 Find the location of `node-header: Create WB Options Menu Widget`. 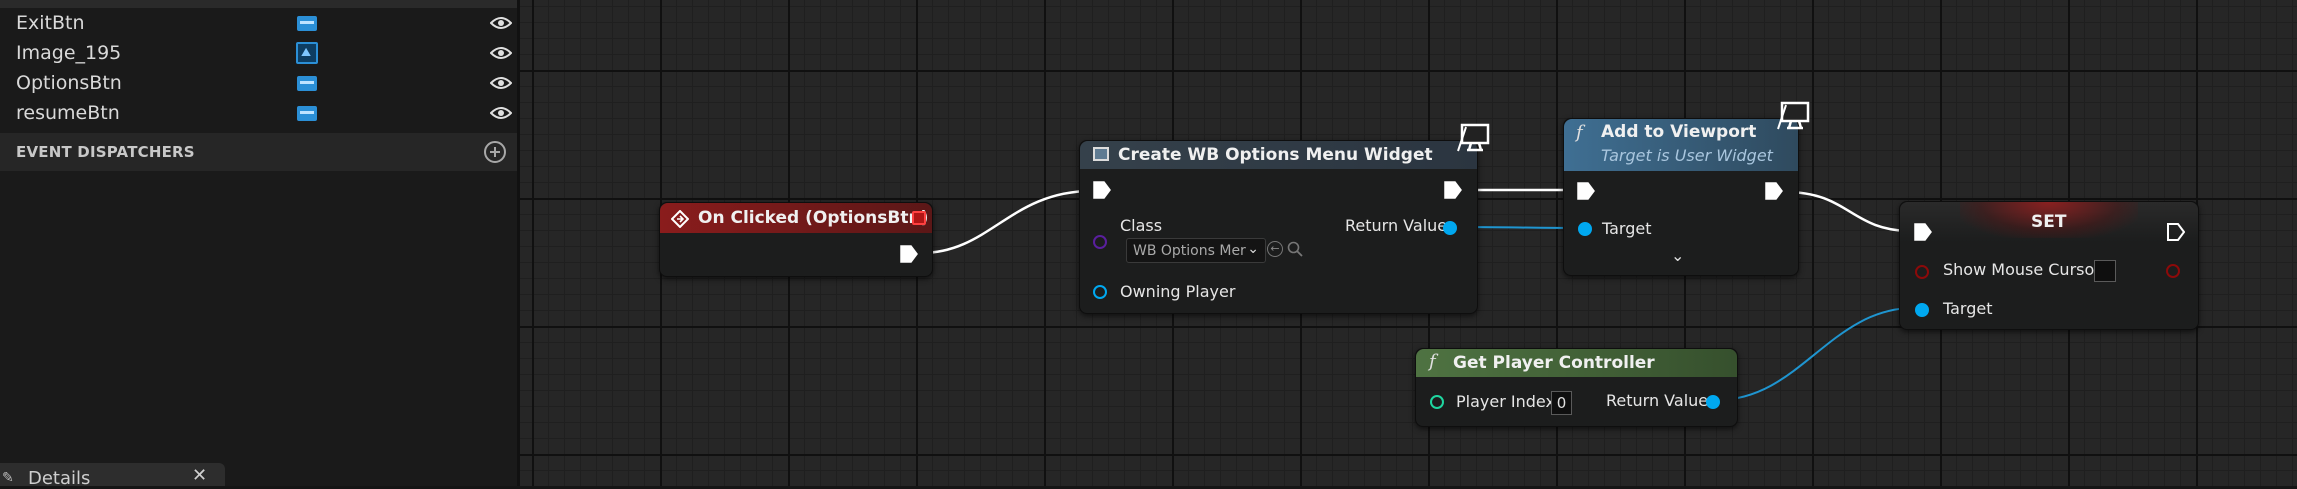

node-header: Create WB Options Menu Widget is located at coordinates (1278, 155).